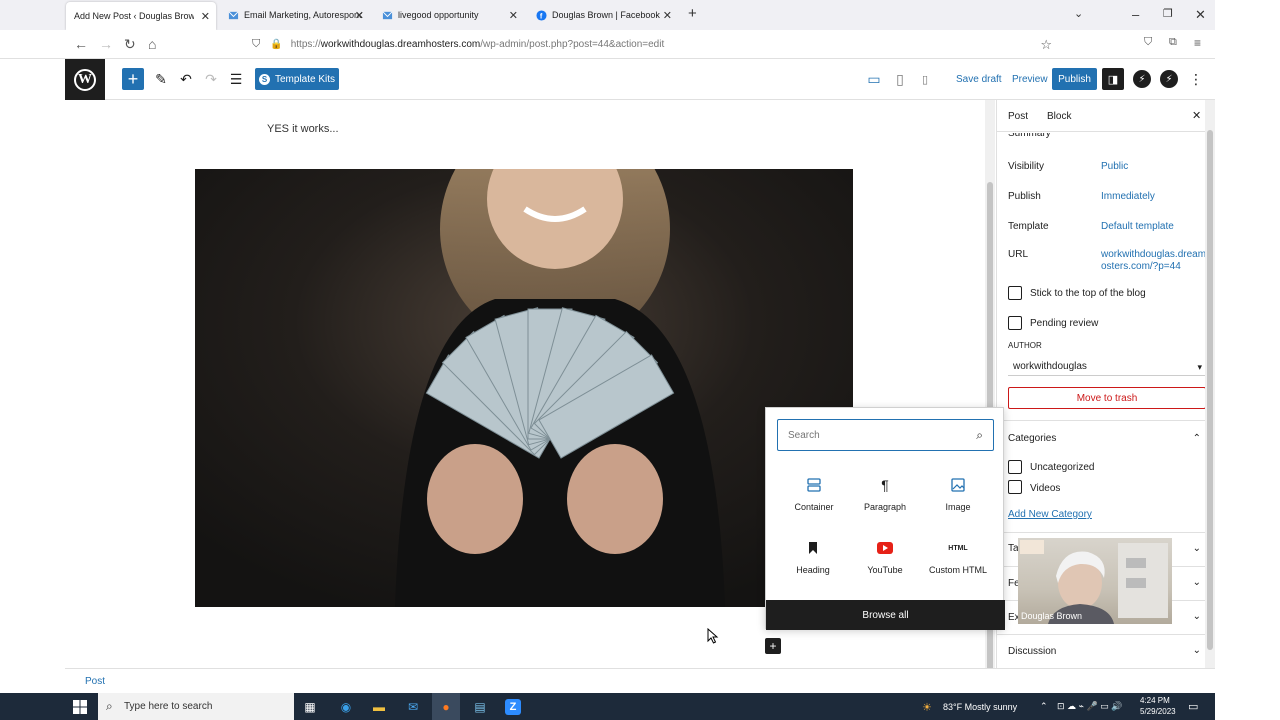  I want to click on videos-label: Videos, so click(1045, 488).